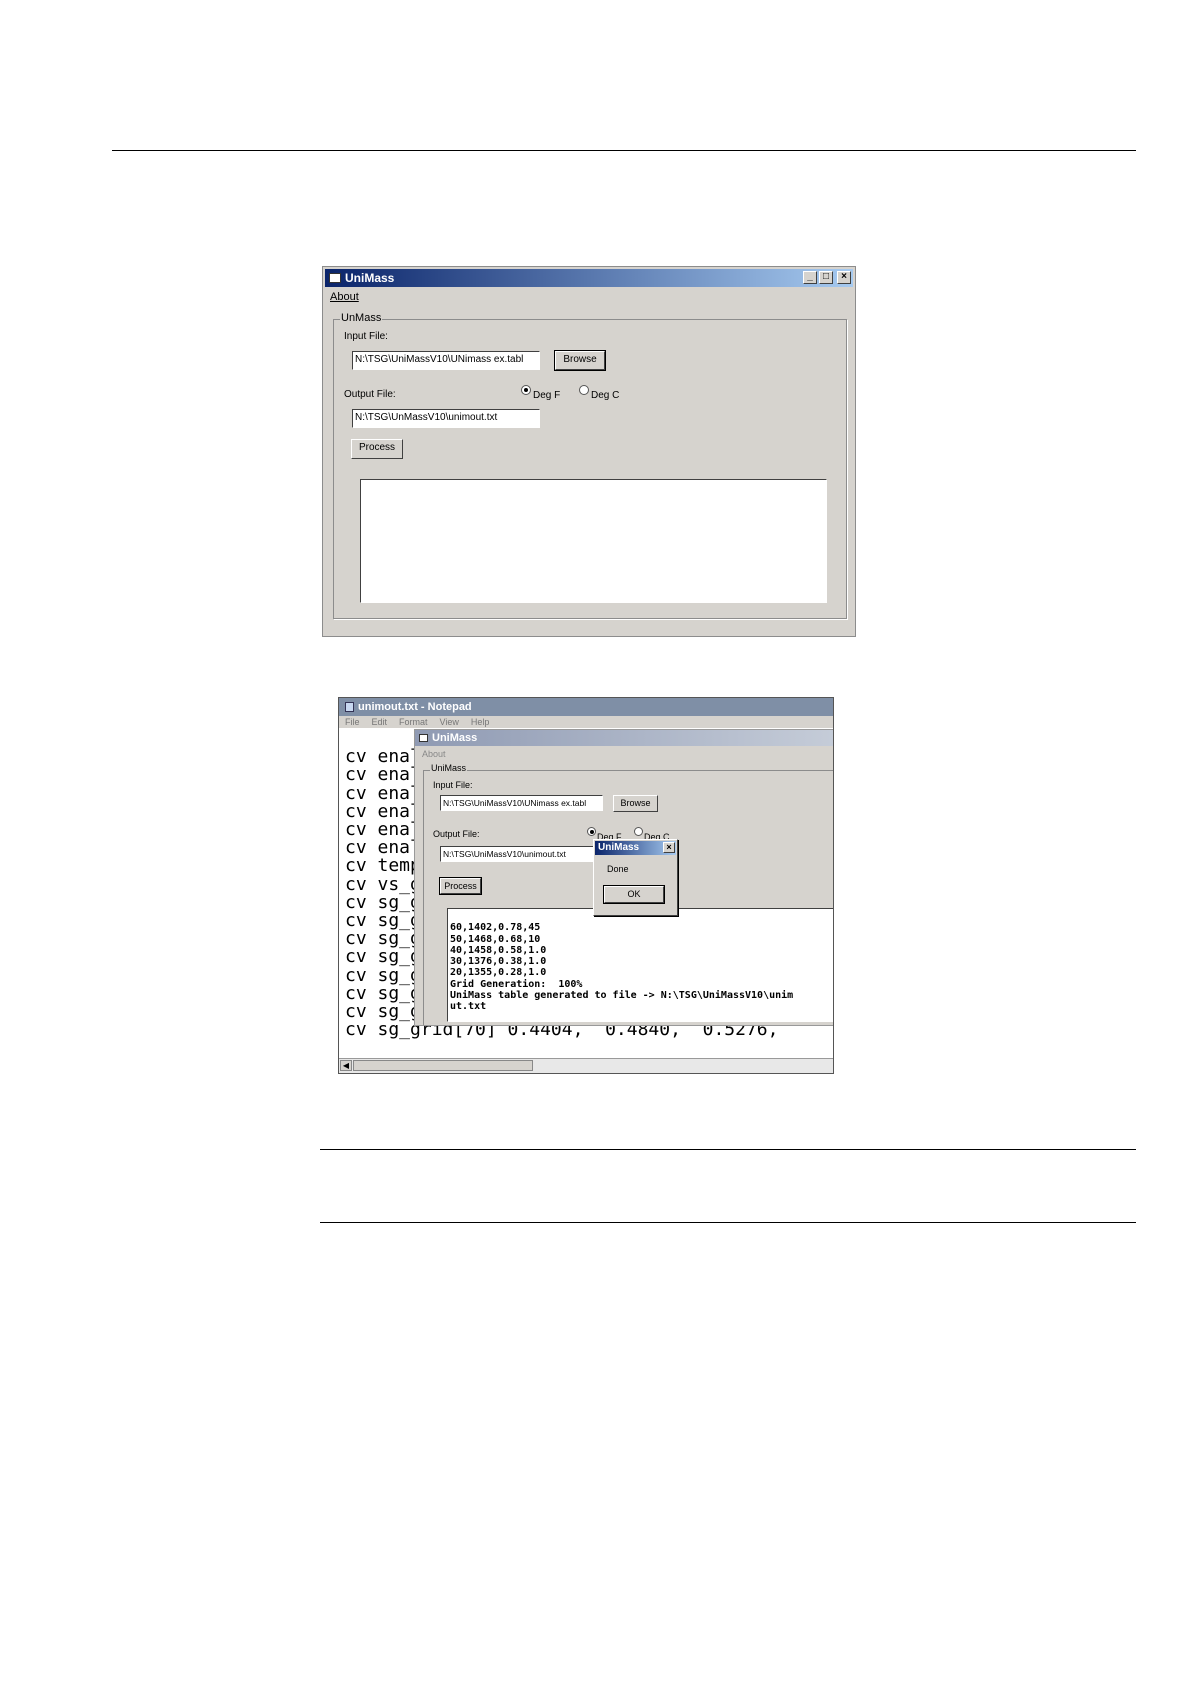 This screenshot has height=1684, width=1190. What do you see at coordinates (580, 360) in the screenshot?
I see `browse-button: Browse` at bounding box center [580, 360].